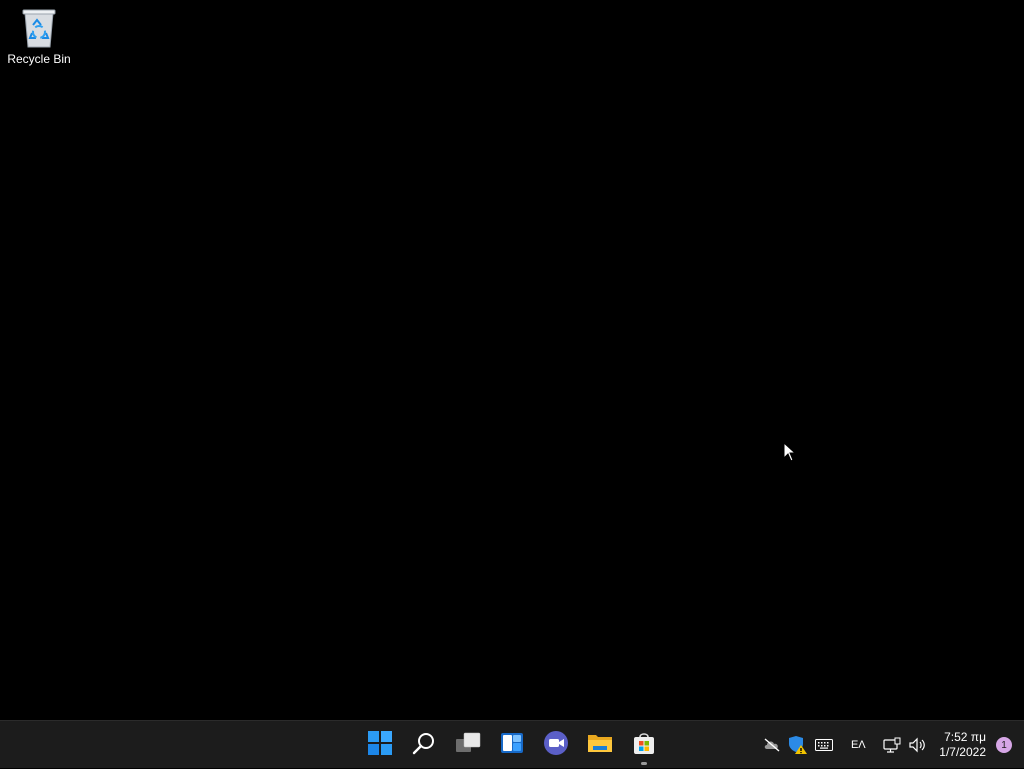 The width and height of the screenshot is (1024, 769). I want to click on taskbar: ΕΛ 7:52 πμ 1/7/2022 1, so click(512, 744).